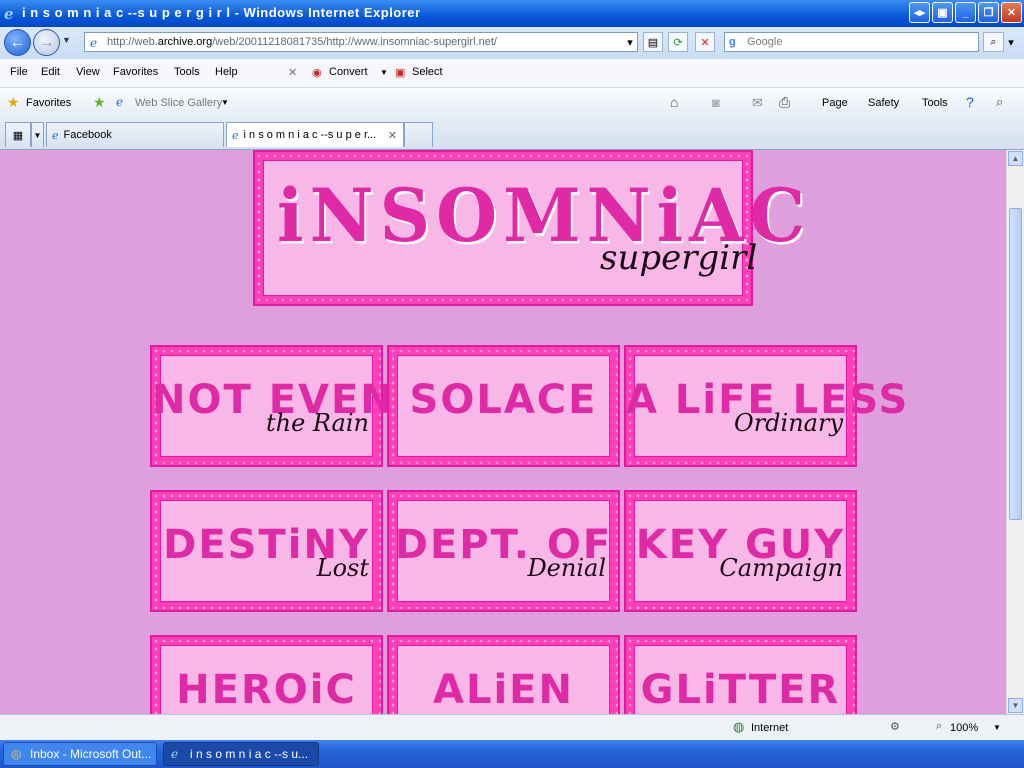  I want to click on compatibility-view-icon: ▤, so click(653, 42).